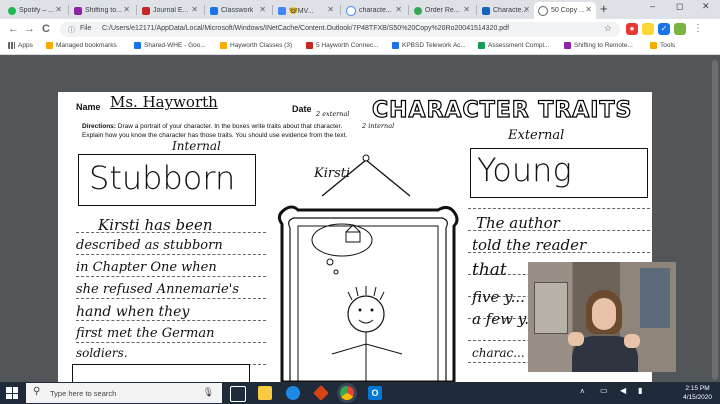 This screenshot has height=404, width=720. I want to click on extension-icon: ●, so click(632, 29).